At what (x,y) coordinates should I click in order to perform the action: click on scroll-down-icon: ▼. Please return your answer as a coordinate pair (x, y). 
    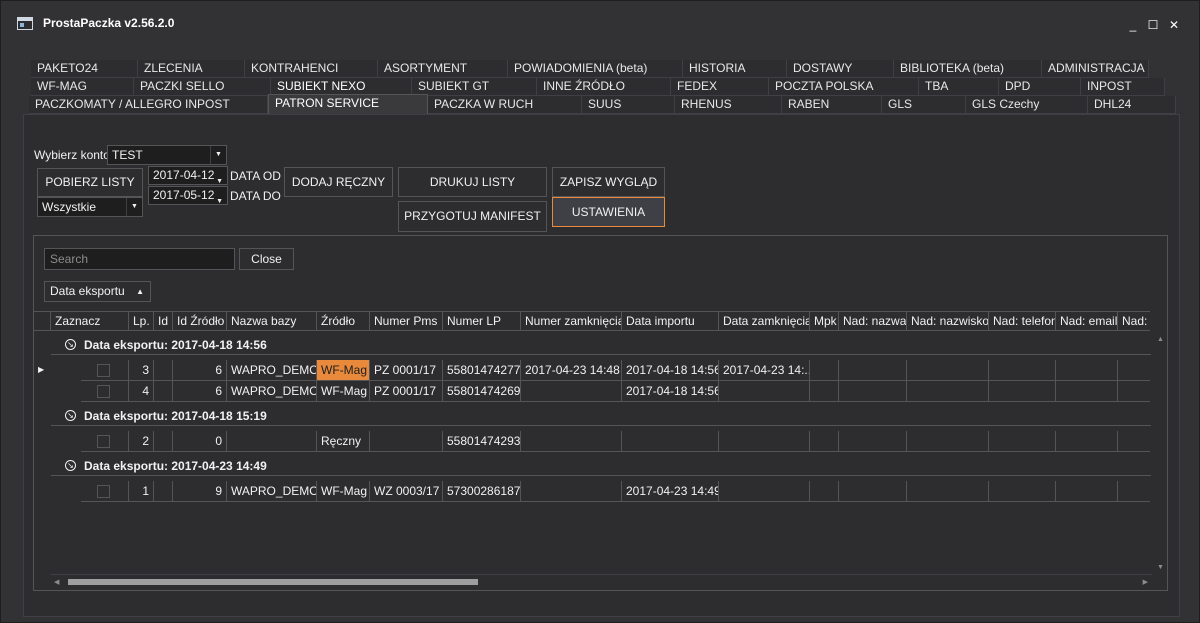
    Looking at the image, I should click on (1160, 567).